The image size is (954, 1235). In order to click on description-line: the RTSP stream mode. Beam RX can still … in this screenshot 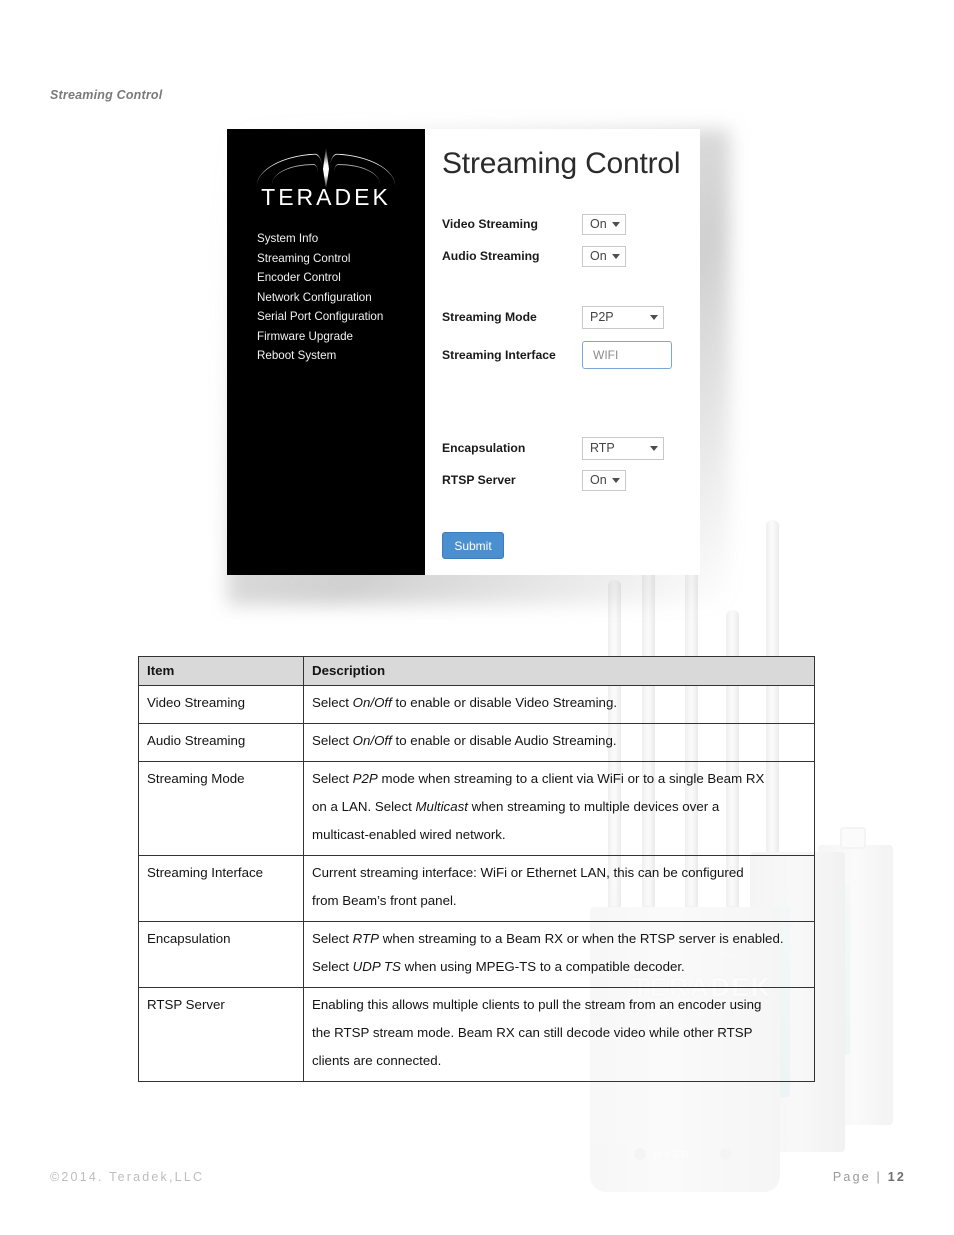, I will do `click(559, 1033)`.